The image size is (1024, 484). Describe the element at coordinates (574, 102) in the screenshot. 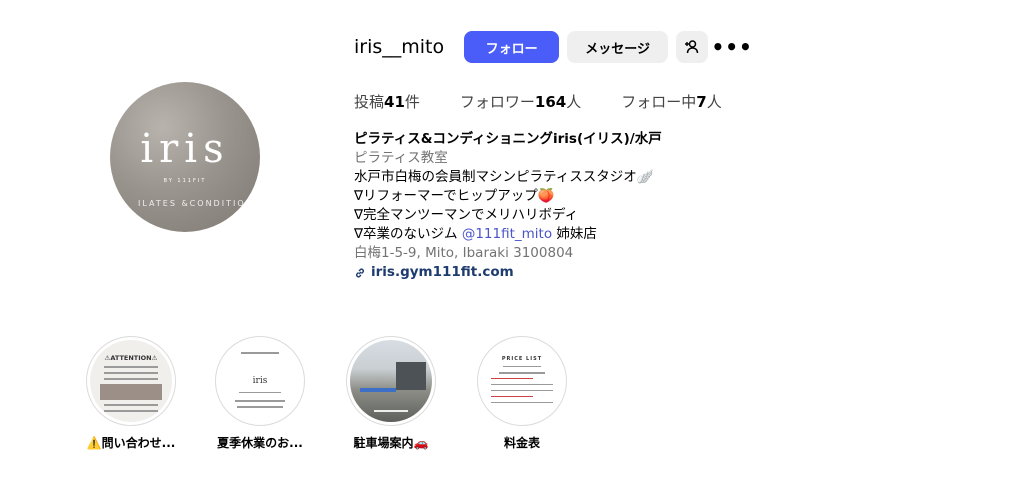

I see `followers-suffix: 人` at that location.